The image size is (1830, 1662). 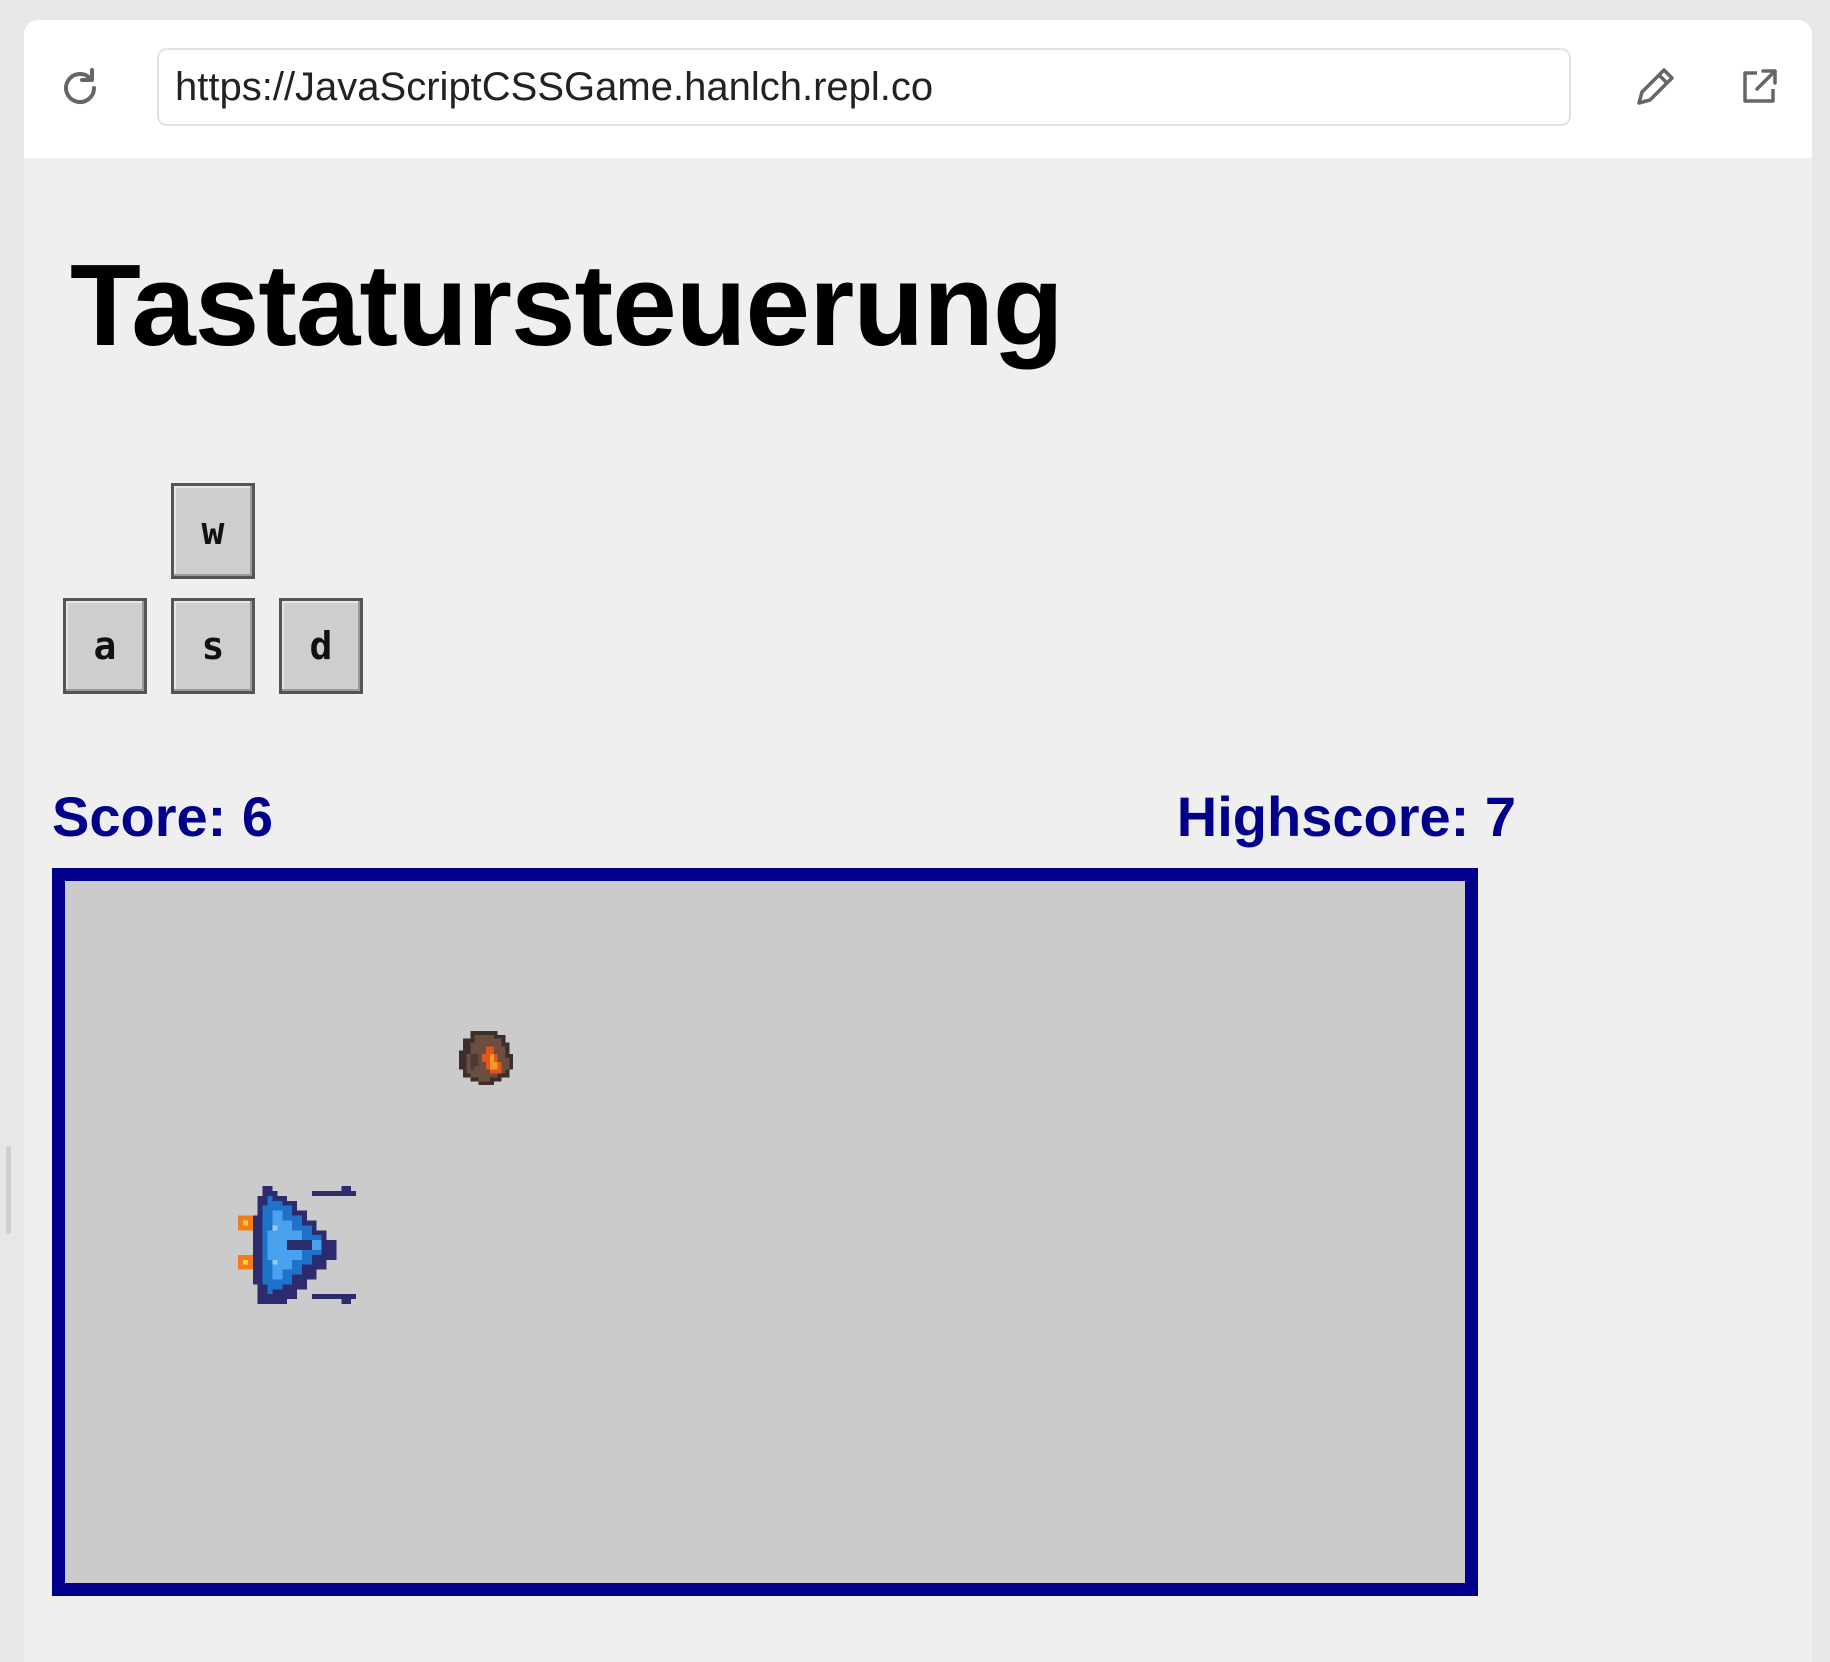 I want to click on score-value: 6, so click(x=257, y=816).